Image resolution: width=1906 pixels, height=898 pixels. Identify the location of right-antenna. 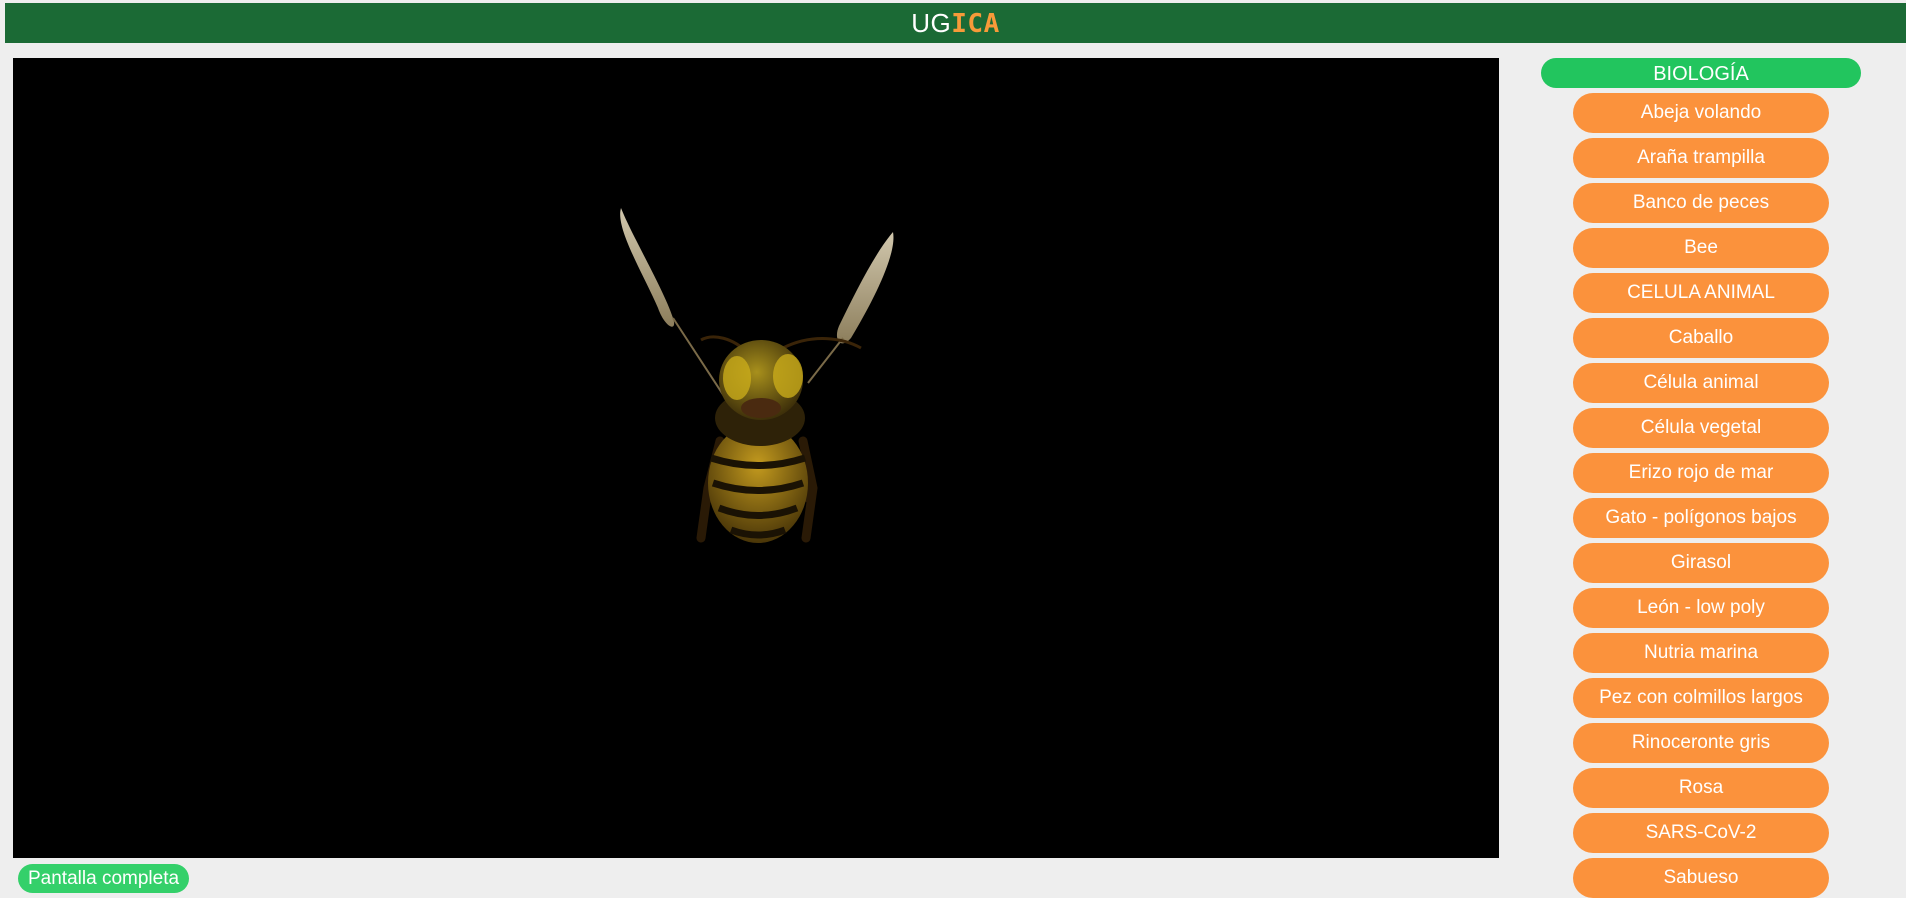
(822, 343).